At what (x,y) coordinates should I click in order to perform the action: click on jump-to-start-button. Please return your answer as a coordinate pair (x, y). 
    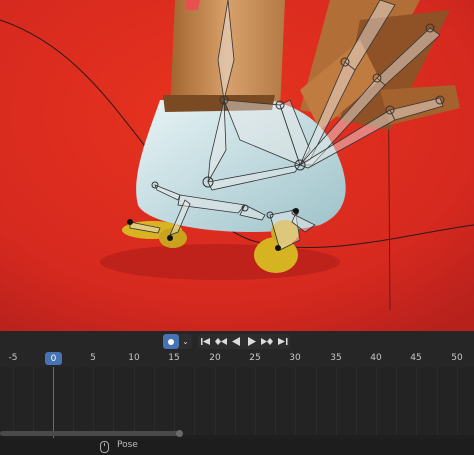
    Looking at the image, I should click on (205, 341).